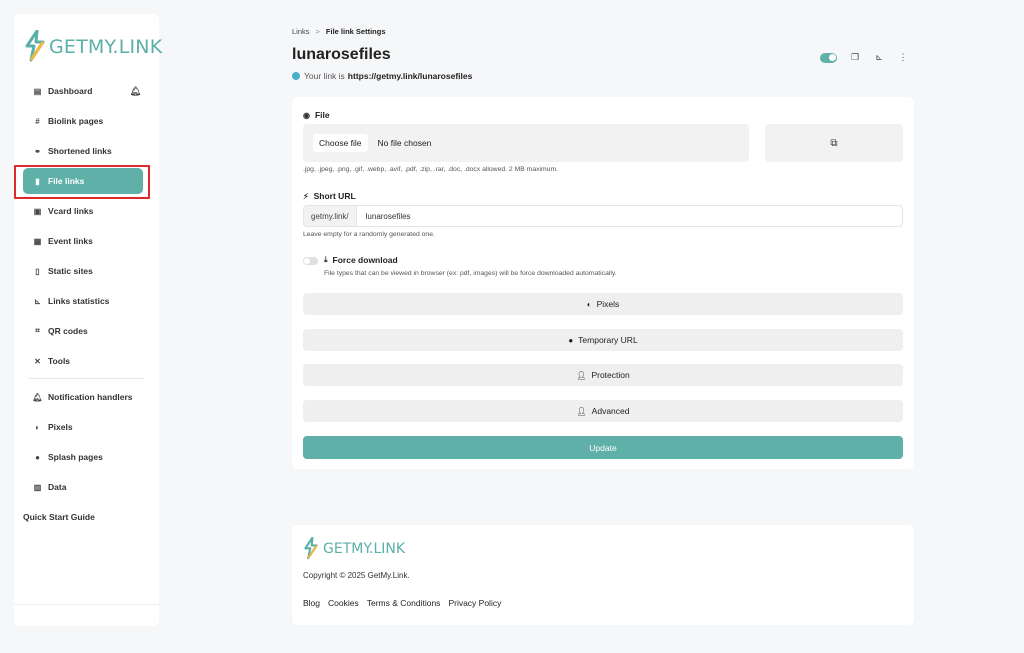 The height and width of the screenshot is (653, 1024). I want to click on sidebar-item-label: Links statistics, so click(79, 301).